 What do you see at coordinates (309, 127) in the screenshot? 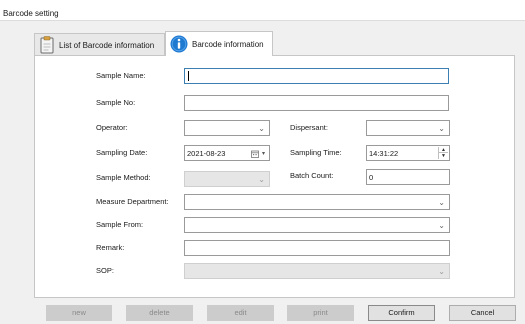
I see `dispersant-label: Dispersant:` at bounding box center [309, 127].